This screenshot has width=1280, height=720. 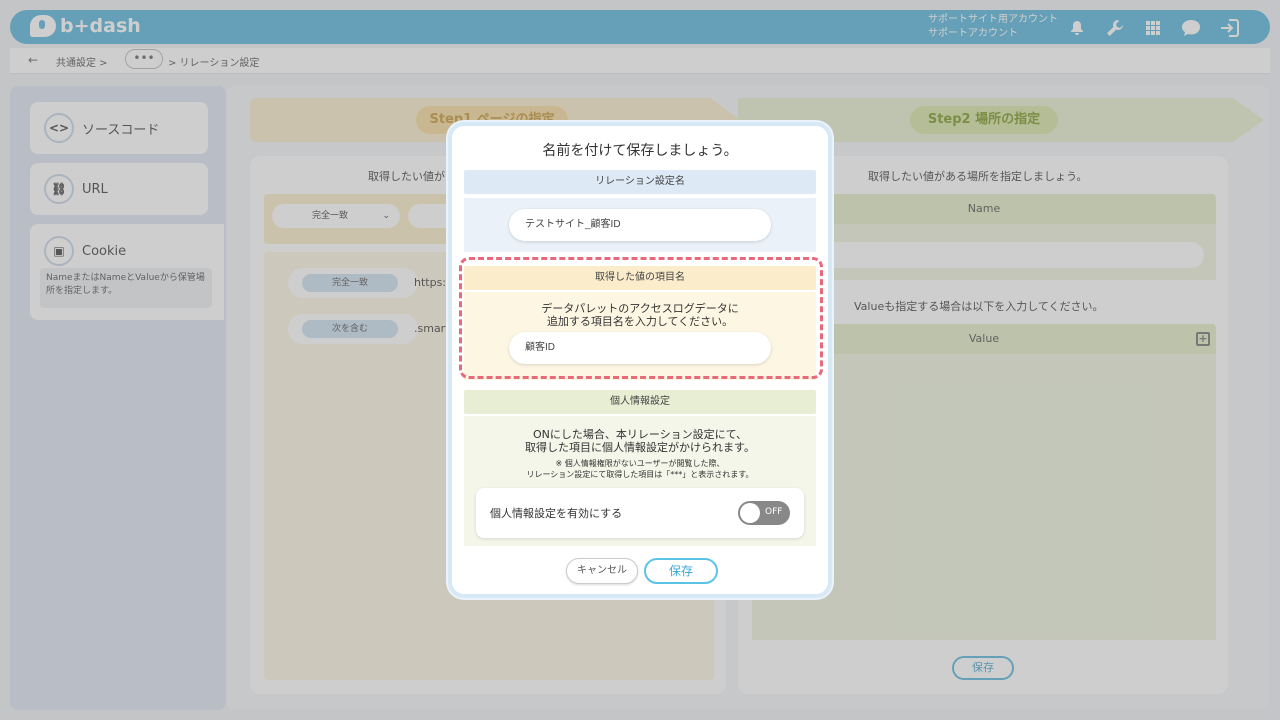 I want to click on personal-info-note2: リレーション設定にて取得した項目は「***」と表示されます。, so click(x=640, y=474).